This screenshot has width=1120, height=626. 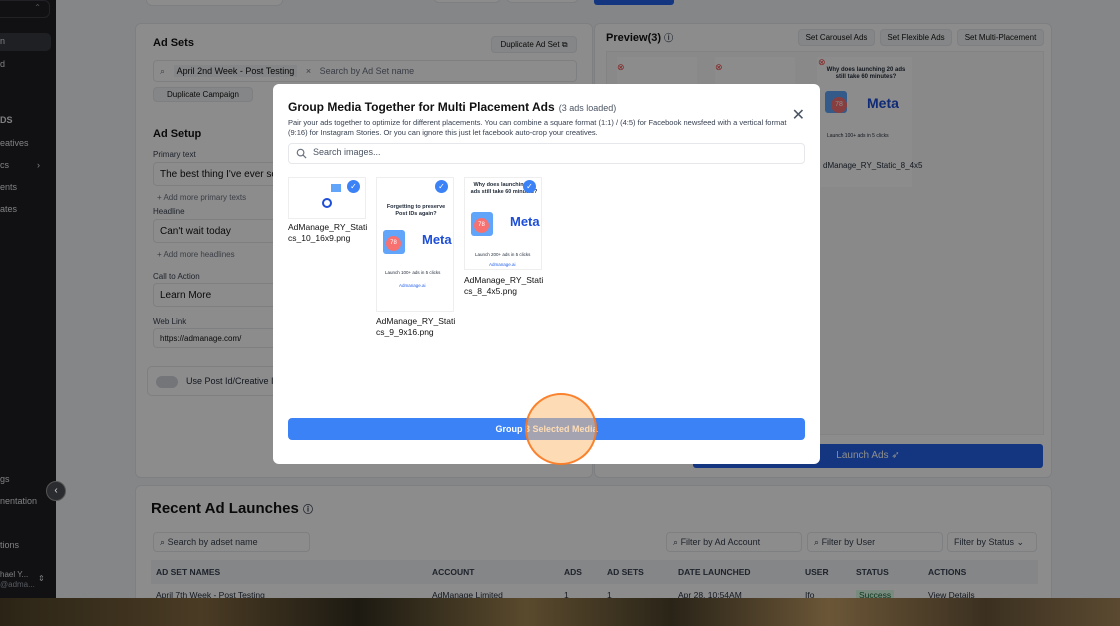 What do you see at coordinates (503, 254) in the screenshot?
I see `media-footer-3: Launch 200+ ads in 5 clicks` at bounding box center [503, 254].